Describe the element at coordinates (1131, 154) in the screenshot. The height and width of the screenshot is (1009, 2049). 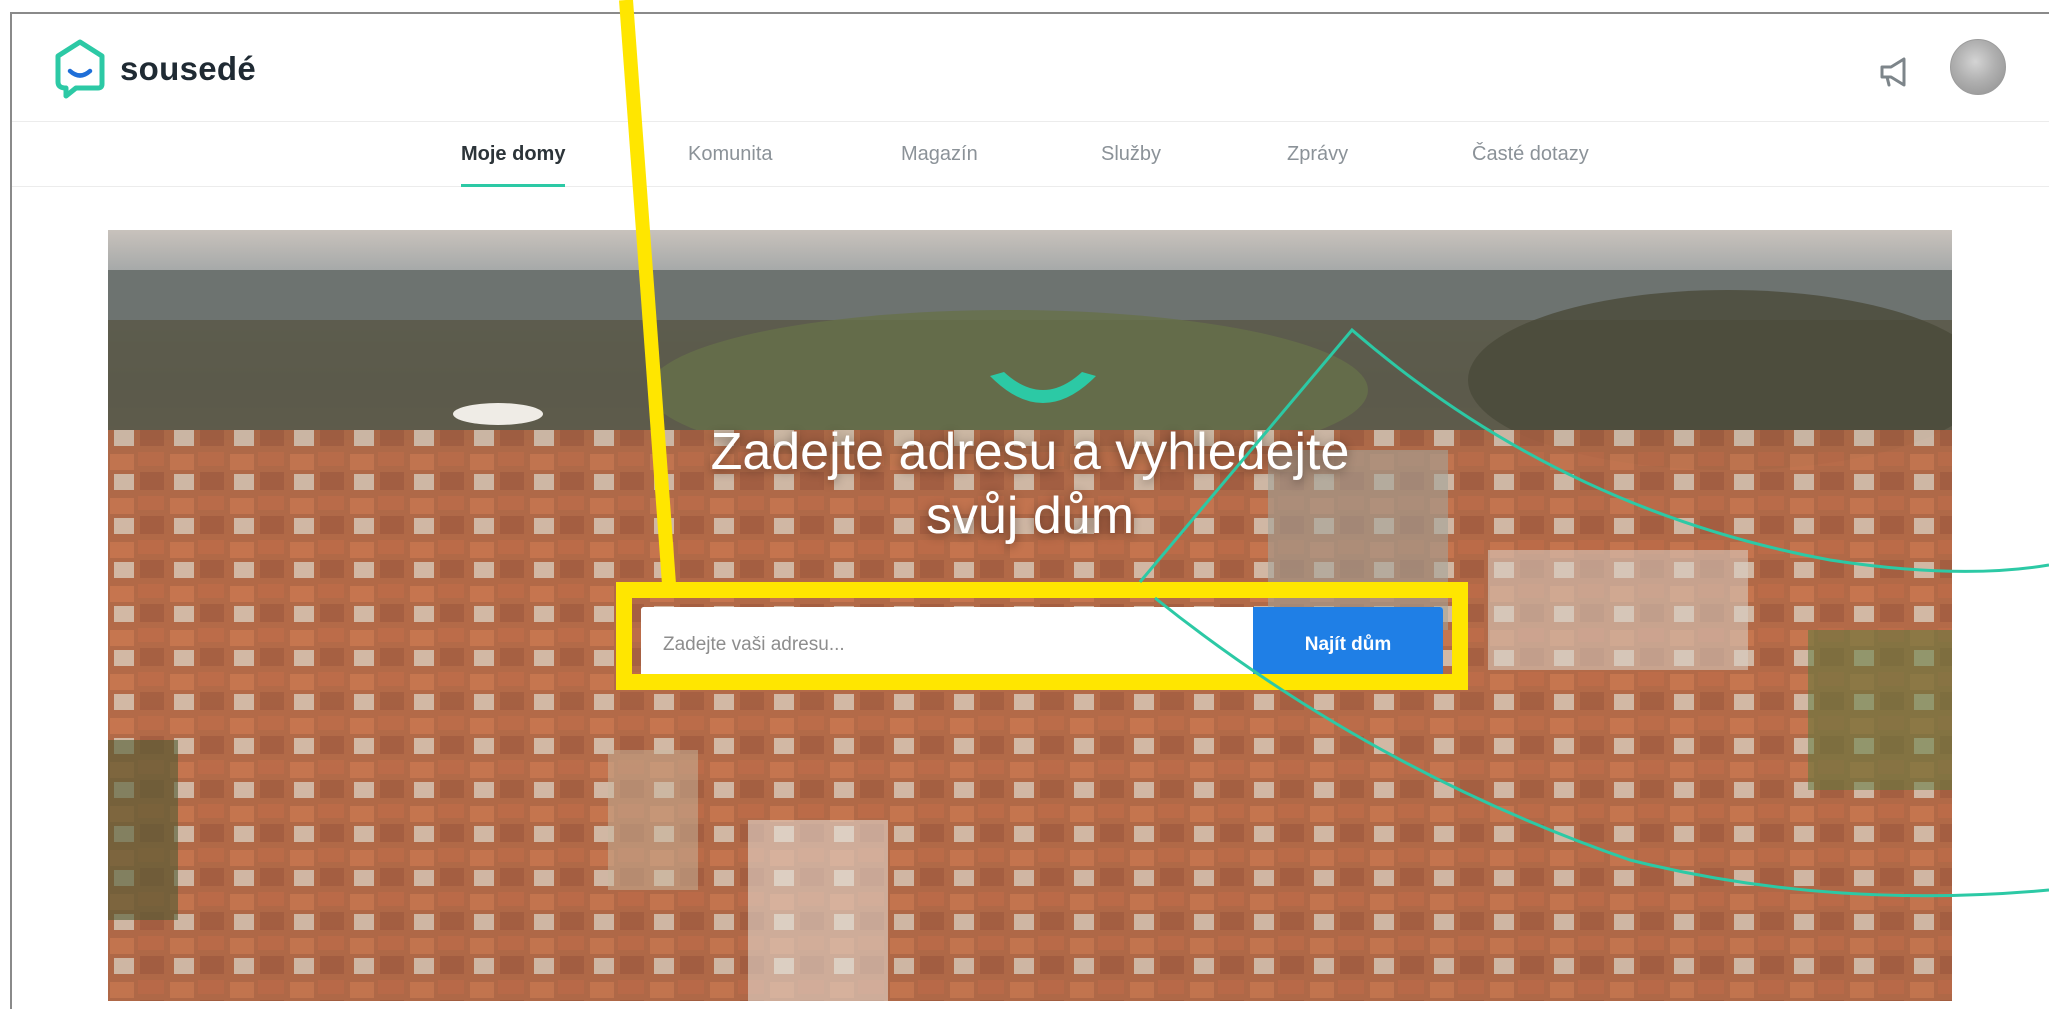
I see `nav-item-sluzby: Služby` at that location.